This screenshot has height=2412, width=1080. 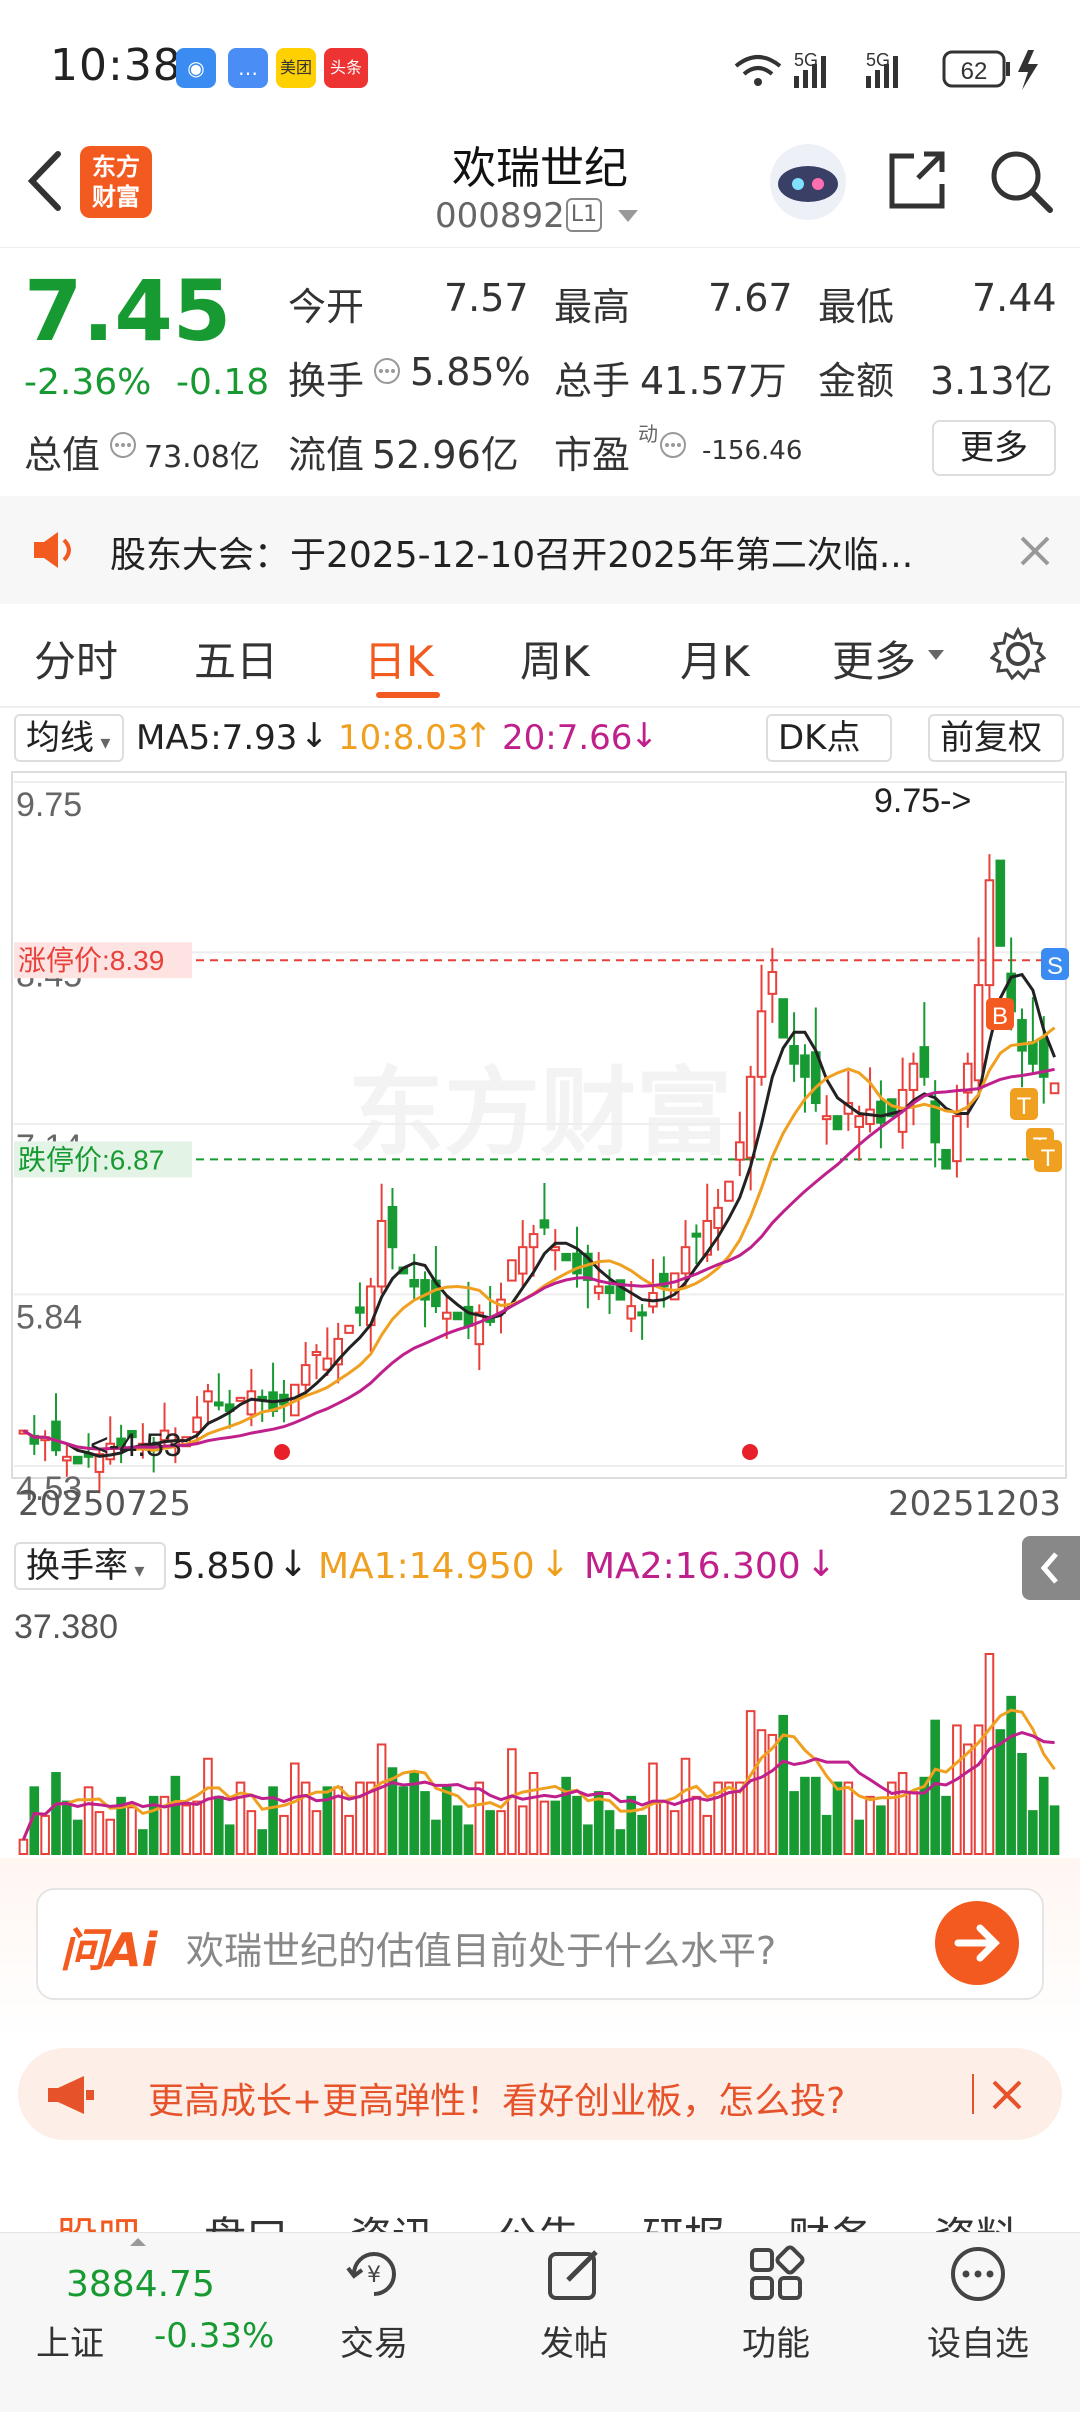 I want to click on turnover-current: 5.850, so click(x=224, y=1566).